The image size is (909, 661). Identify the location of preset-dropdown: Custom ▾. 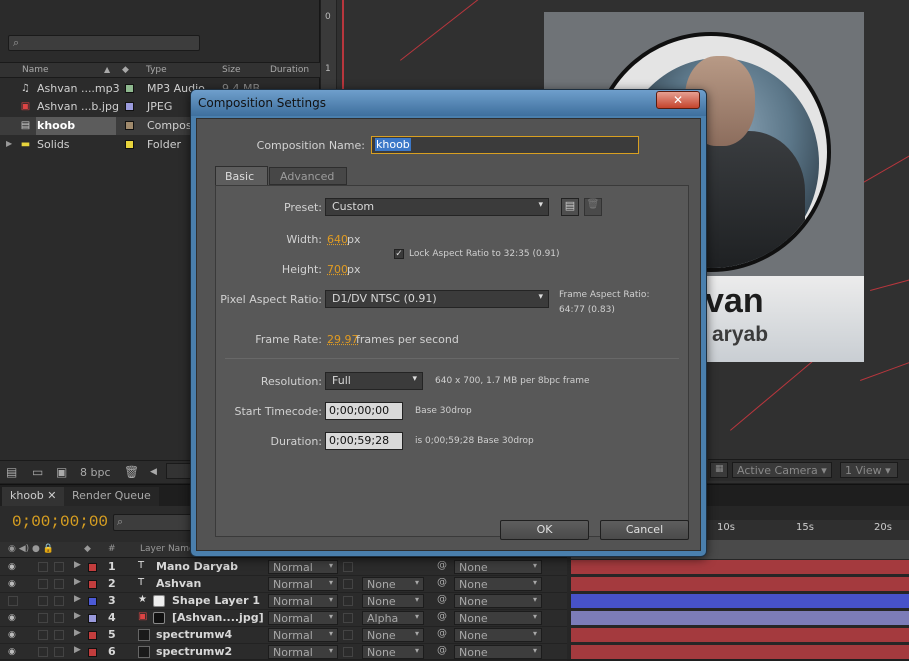
(437, 207).